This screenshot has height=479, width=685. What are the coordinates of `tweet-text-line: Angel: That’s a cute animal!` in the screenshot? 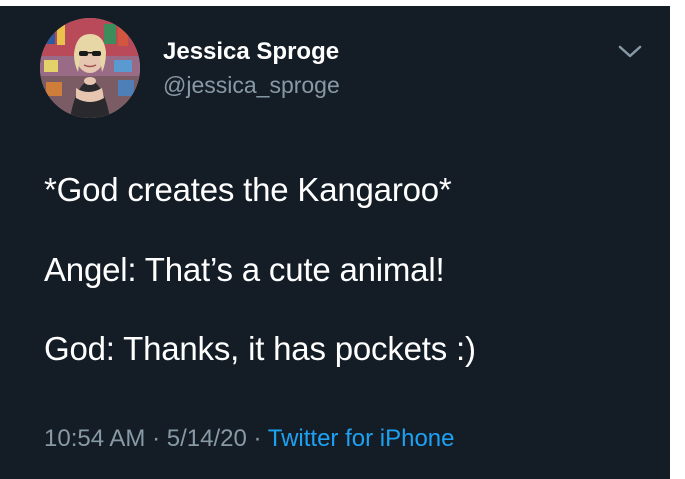 It's located at (244, 269).